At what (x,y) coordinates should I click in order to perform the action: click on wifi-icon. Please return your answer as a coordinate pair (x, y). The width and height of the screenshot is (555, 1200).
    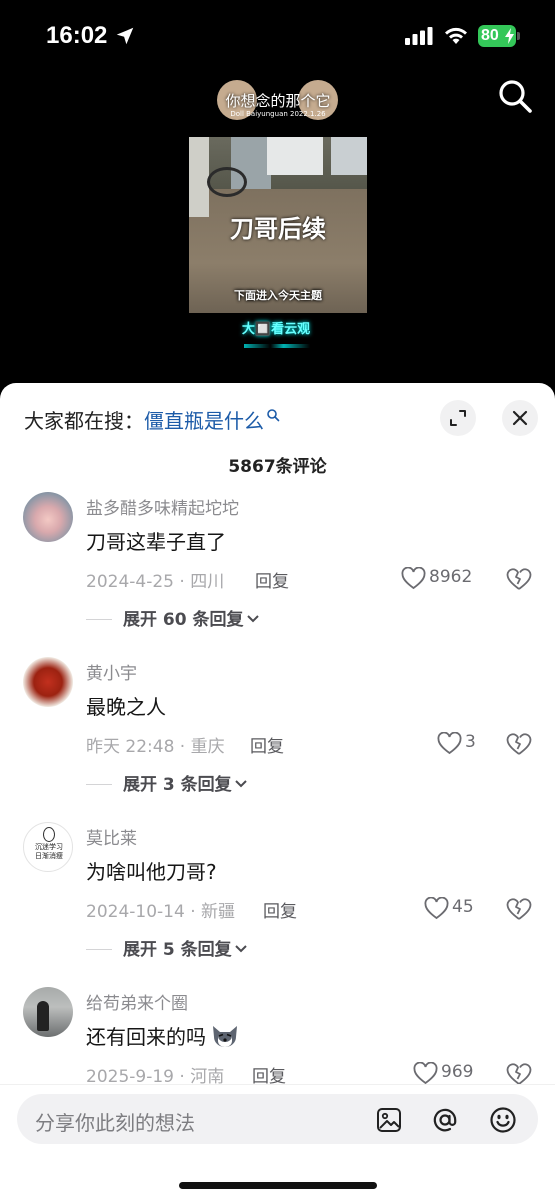
    Looking at the image, I should click on (456, 35).